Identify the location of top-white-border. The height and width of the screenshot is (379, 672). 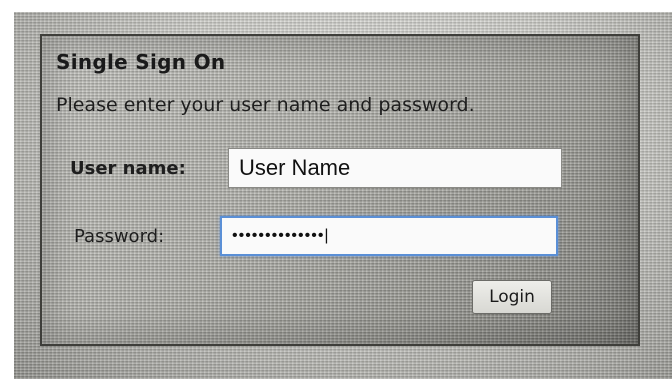
(336, 6).